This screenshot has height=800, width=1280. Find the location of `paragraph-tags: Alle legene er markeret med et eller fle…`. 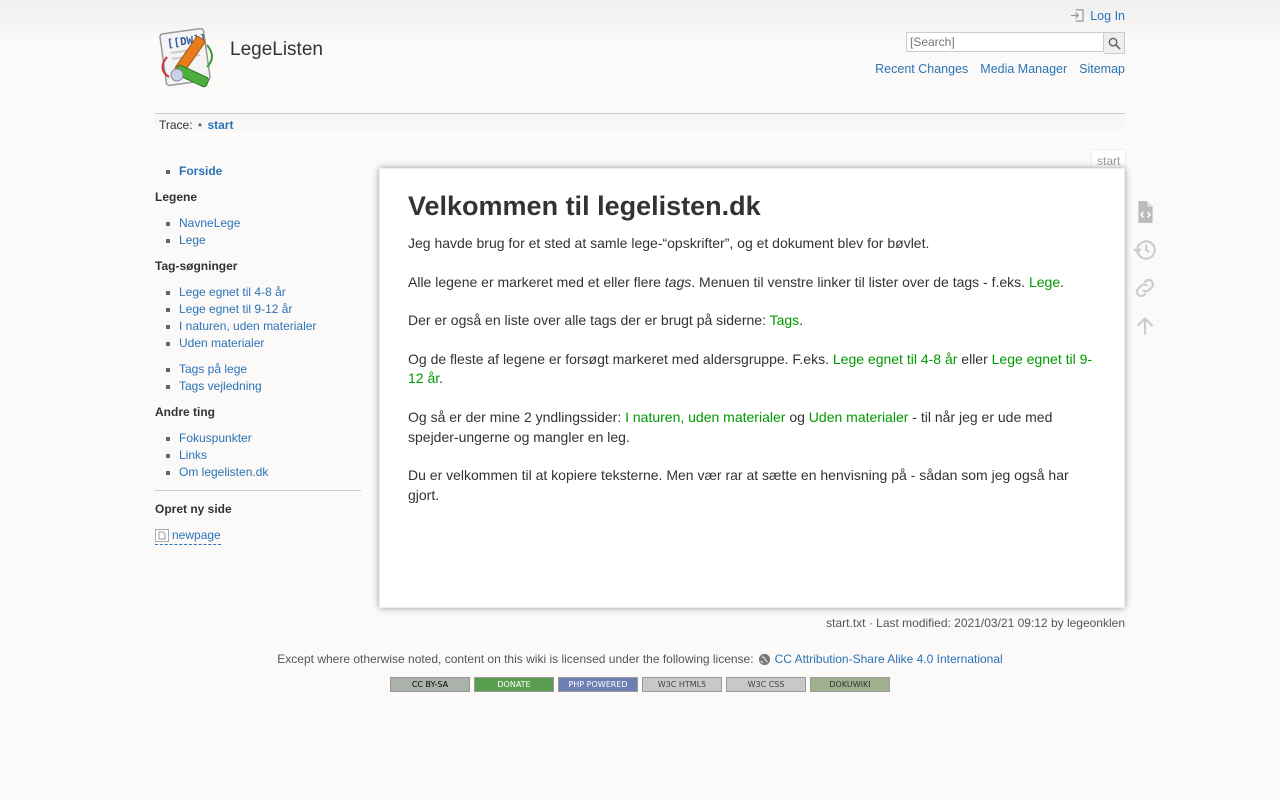

paragraph-tags: Alle legene er markeret med et eller fle… is located at coordinates (736, 281).